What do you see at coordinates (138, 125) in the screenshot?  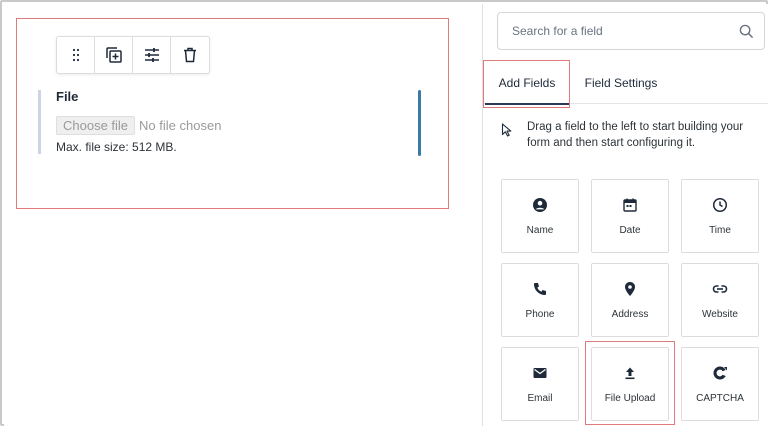 I see `file-input: Choose file No file chosen` at bounding box center [138, 125].